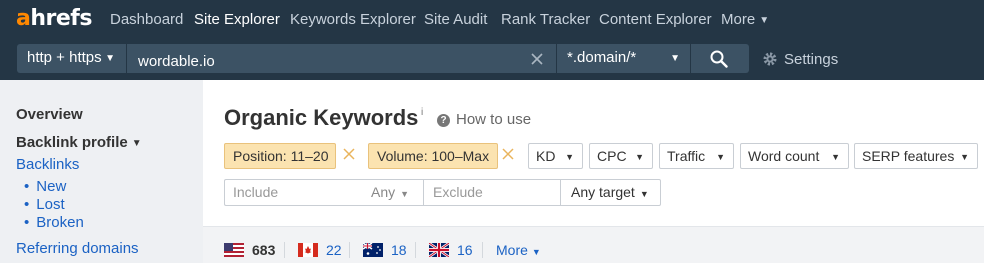 The width and height of the screenshot is (984, 263). I want to click on word-count-filter-dropdown: Word count ▼, so click(794, 156).